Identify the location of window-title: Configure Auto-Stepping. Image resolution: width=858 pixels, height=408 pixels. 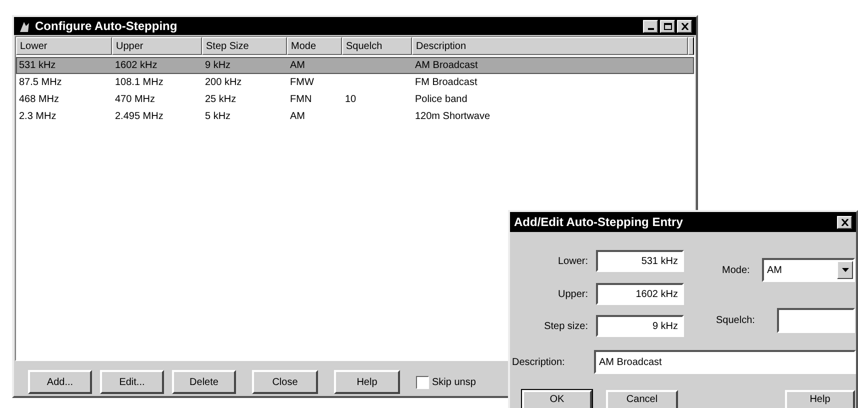
(106, 26).